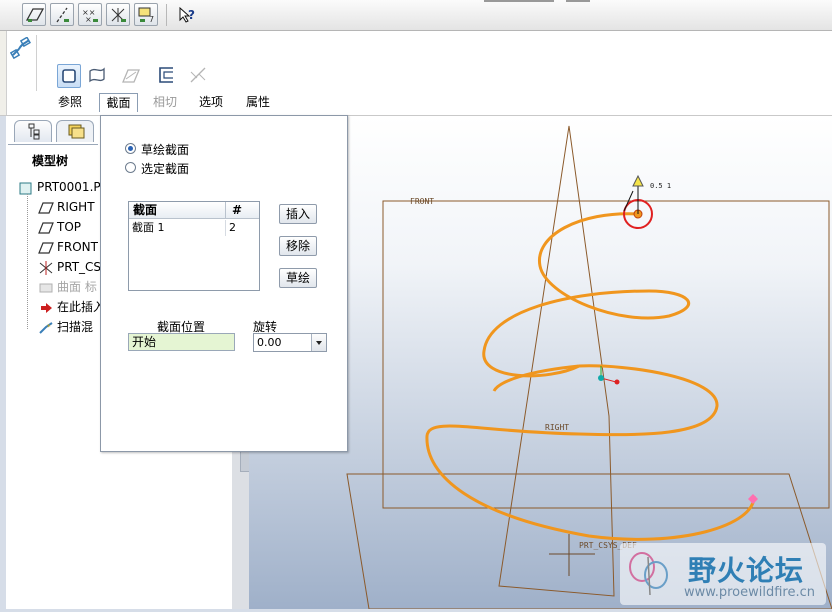 The image size is (832, 612). What do you see at coordinates (130, 167) in the screenshot?
I see `selected-sections-radio` at bounding box center [130, 167].